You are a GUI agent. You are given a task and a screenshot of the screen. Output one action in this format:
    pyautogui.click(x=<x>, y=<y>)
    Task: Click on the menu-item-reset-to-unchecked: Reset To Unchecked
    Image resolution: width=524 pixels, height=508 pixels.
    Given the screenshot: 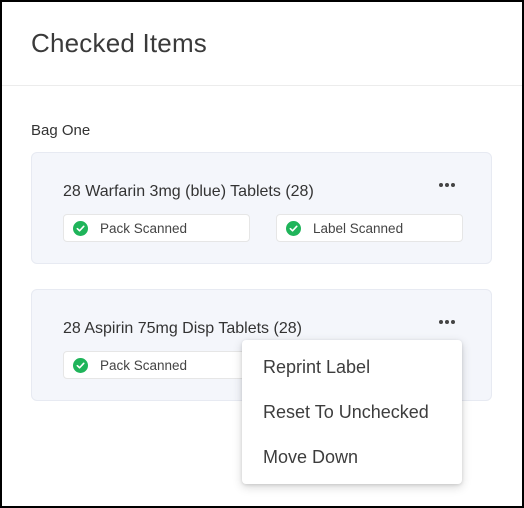 What is the action you would take?
    pyautogui.click(x=346, y=412)
    